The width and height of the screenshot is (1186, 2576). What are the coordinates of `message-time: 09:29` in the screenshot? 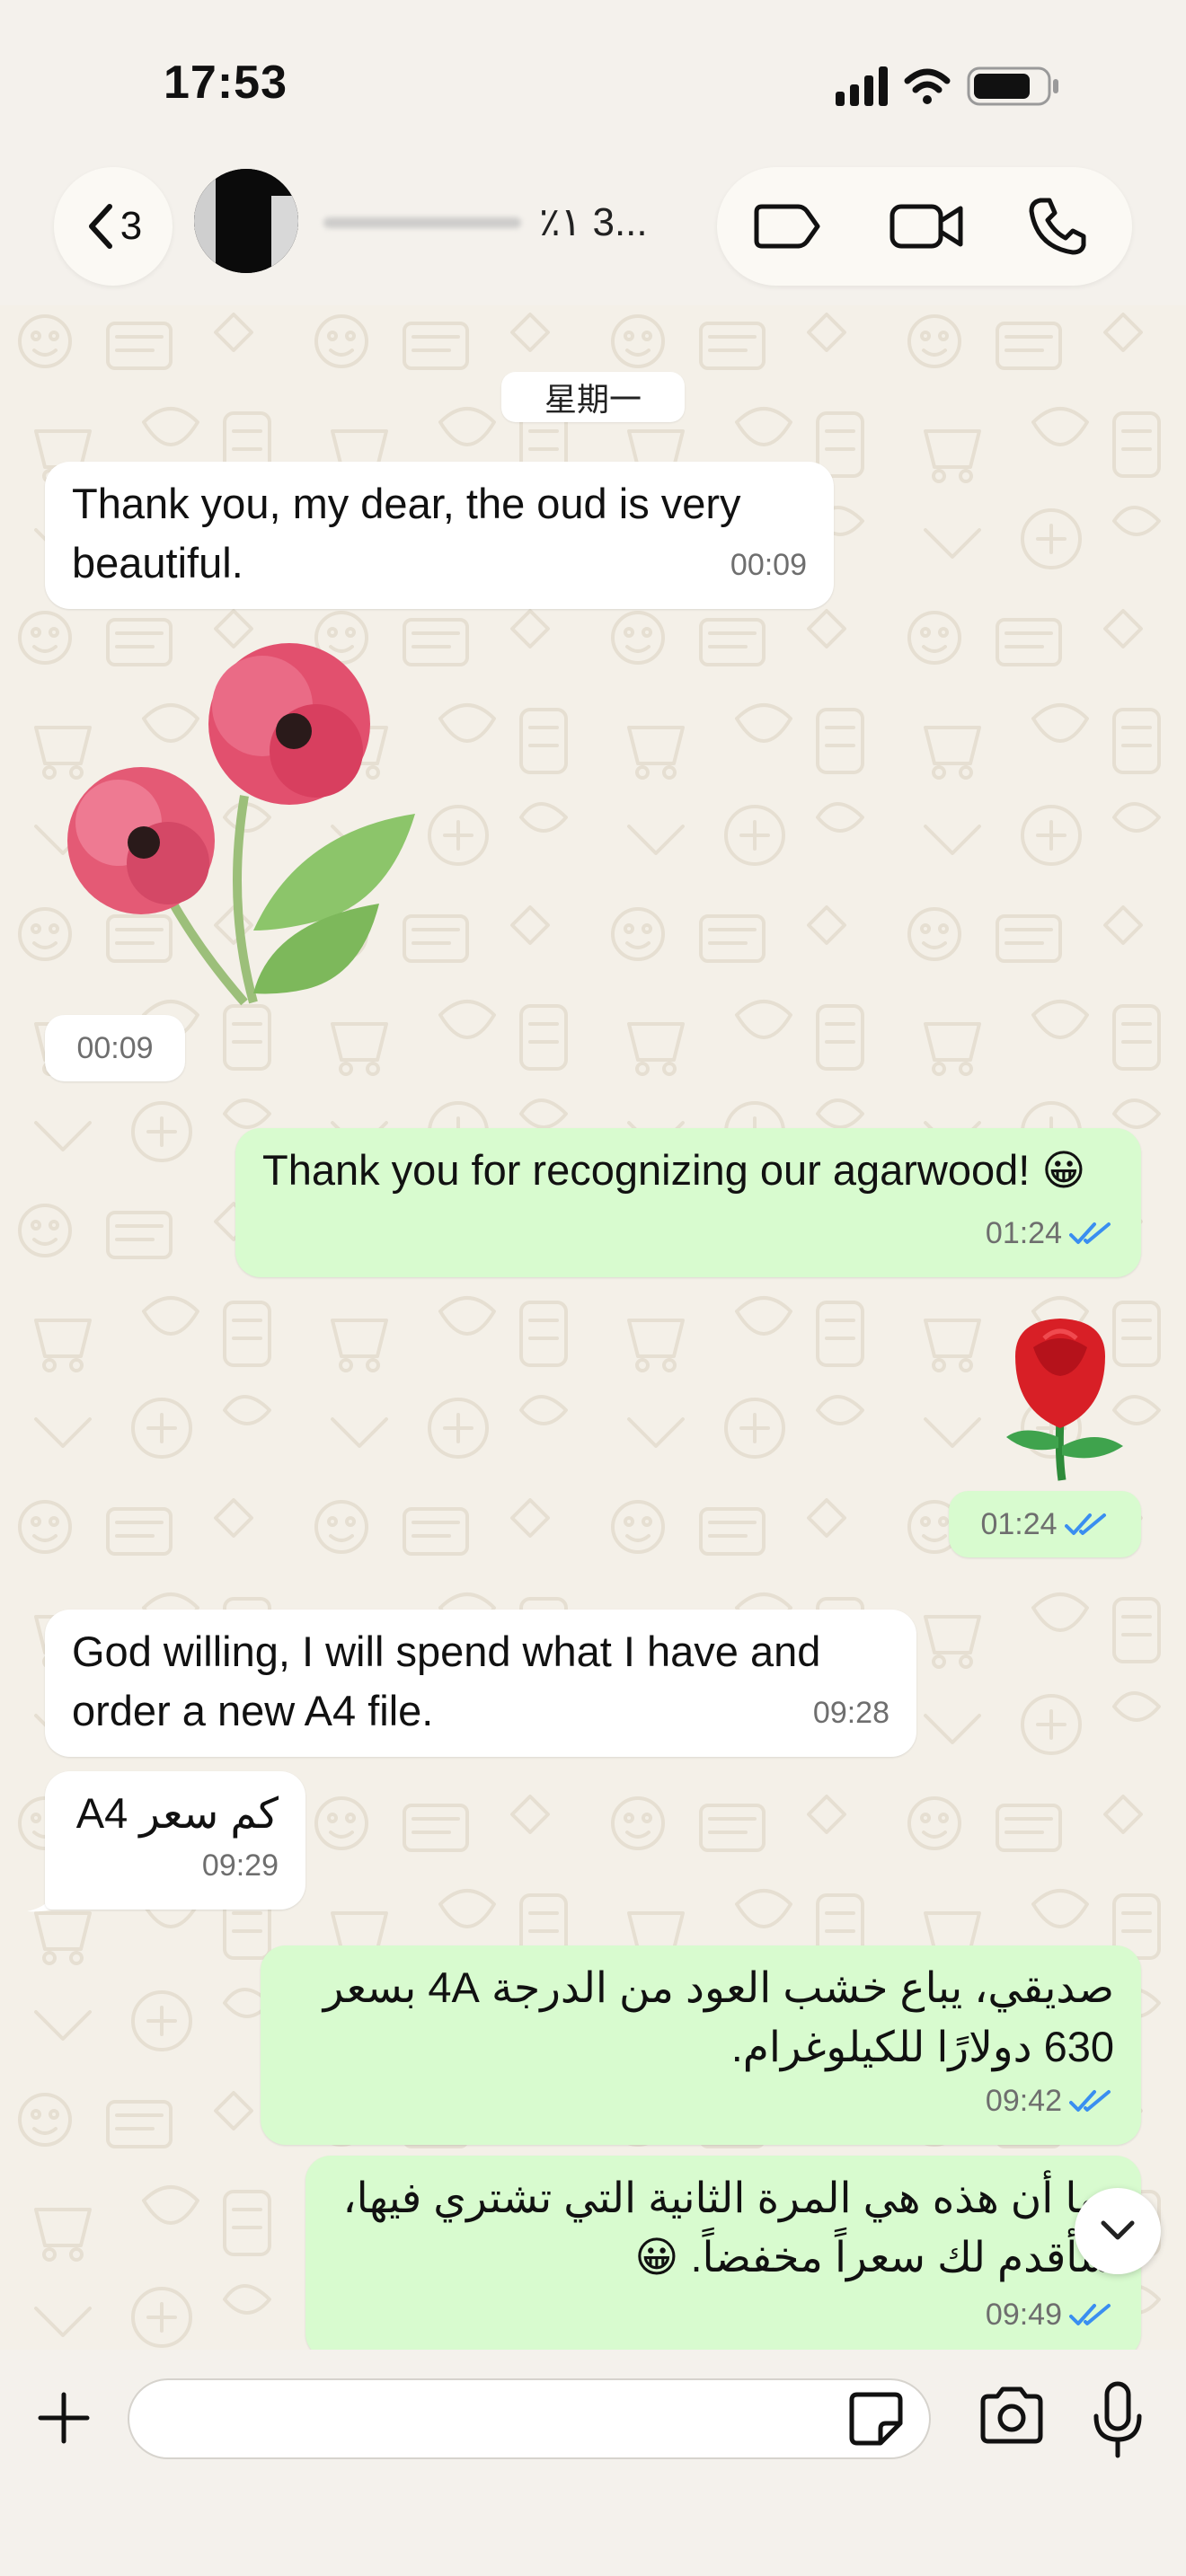 It's located at (240, 1865).